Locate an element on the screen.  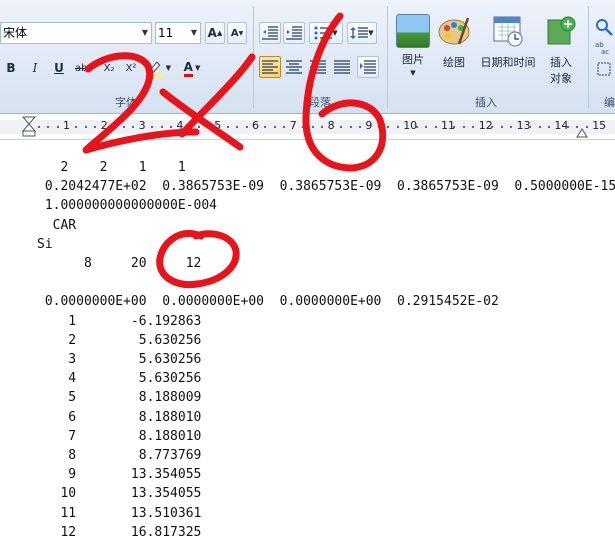
line-spacing-button: ▼ is located at coordinates (362, 33).